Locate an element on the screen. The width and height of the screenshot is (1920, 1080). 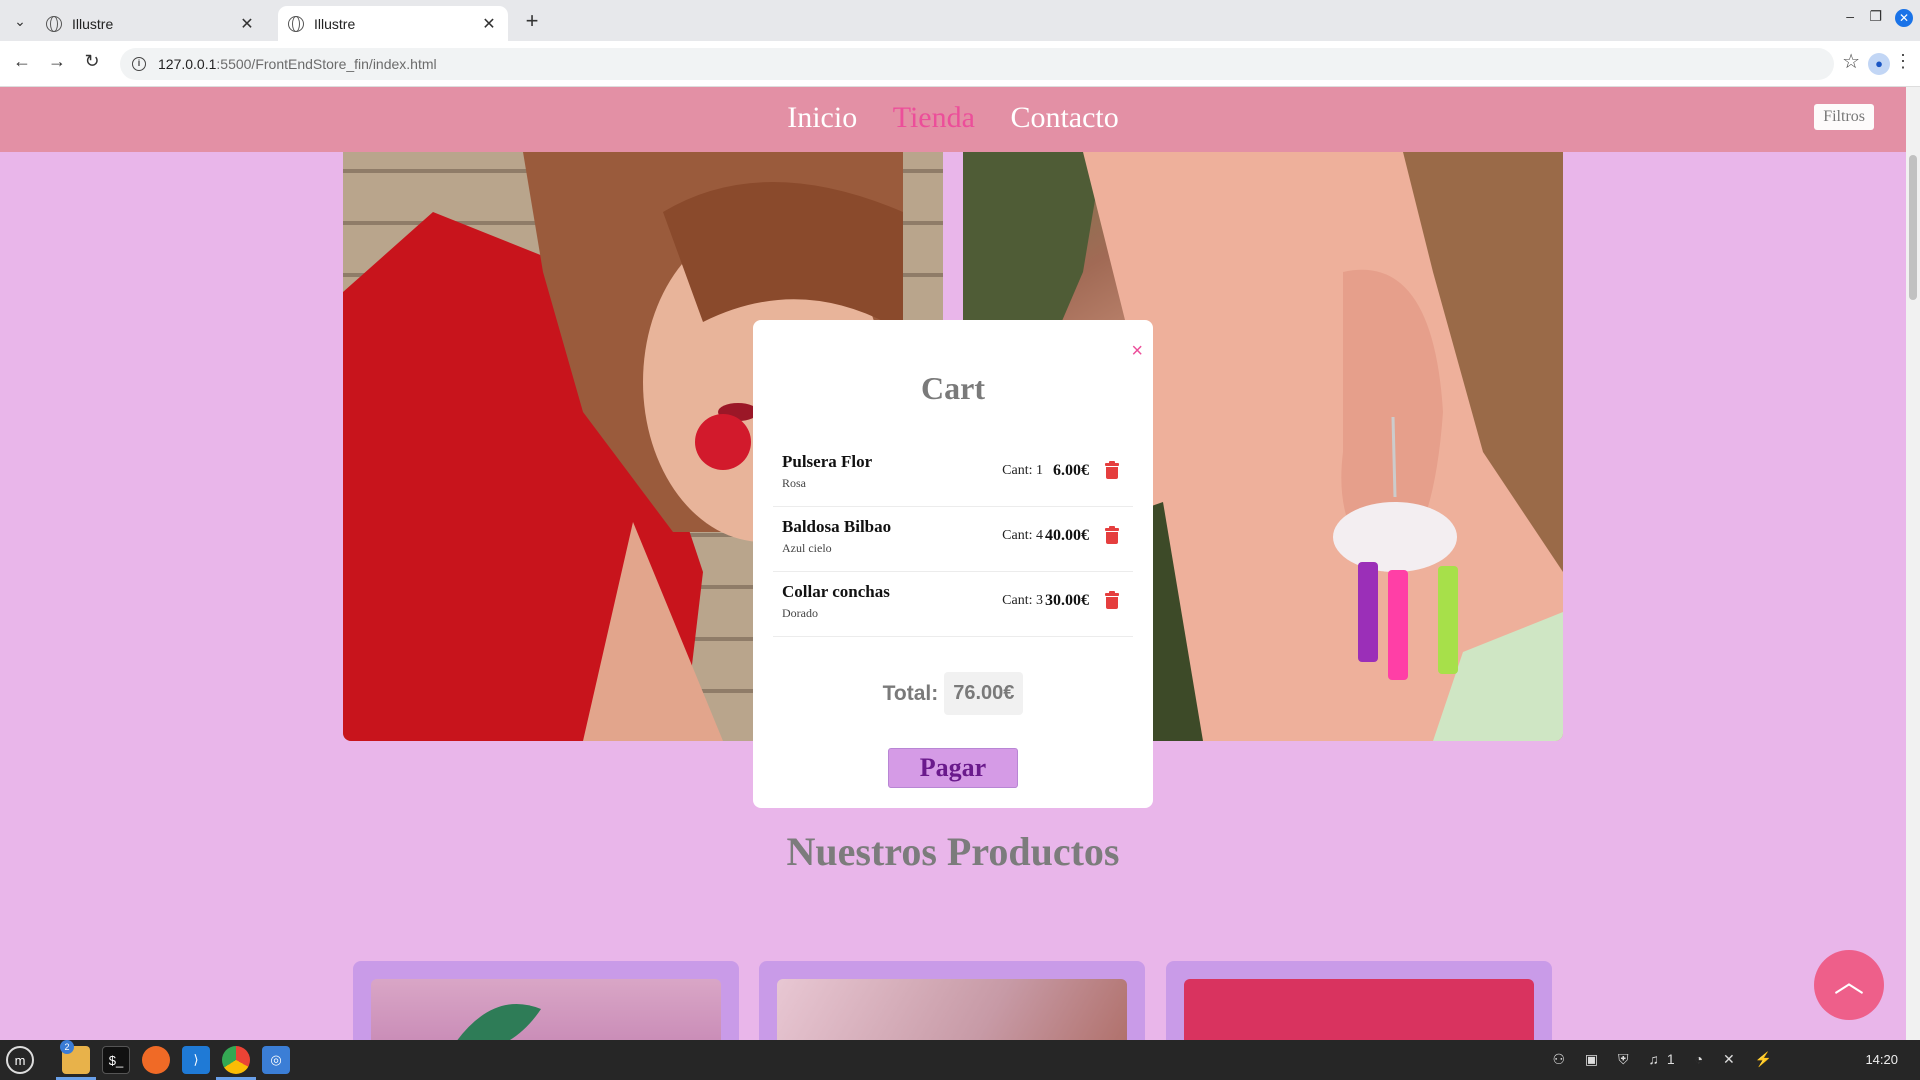
cart-item-variant: Dorado is located at coordinates (800, 613).